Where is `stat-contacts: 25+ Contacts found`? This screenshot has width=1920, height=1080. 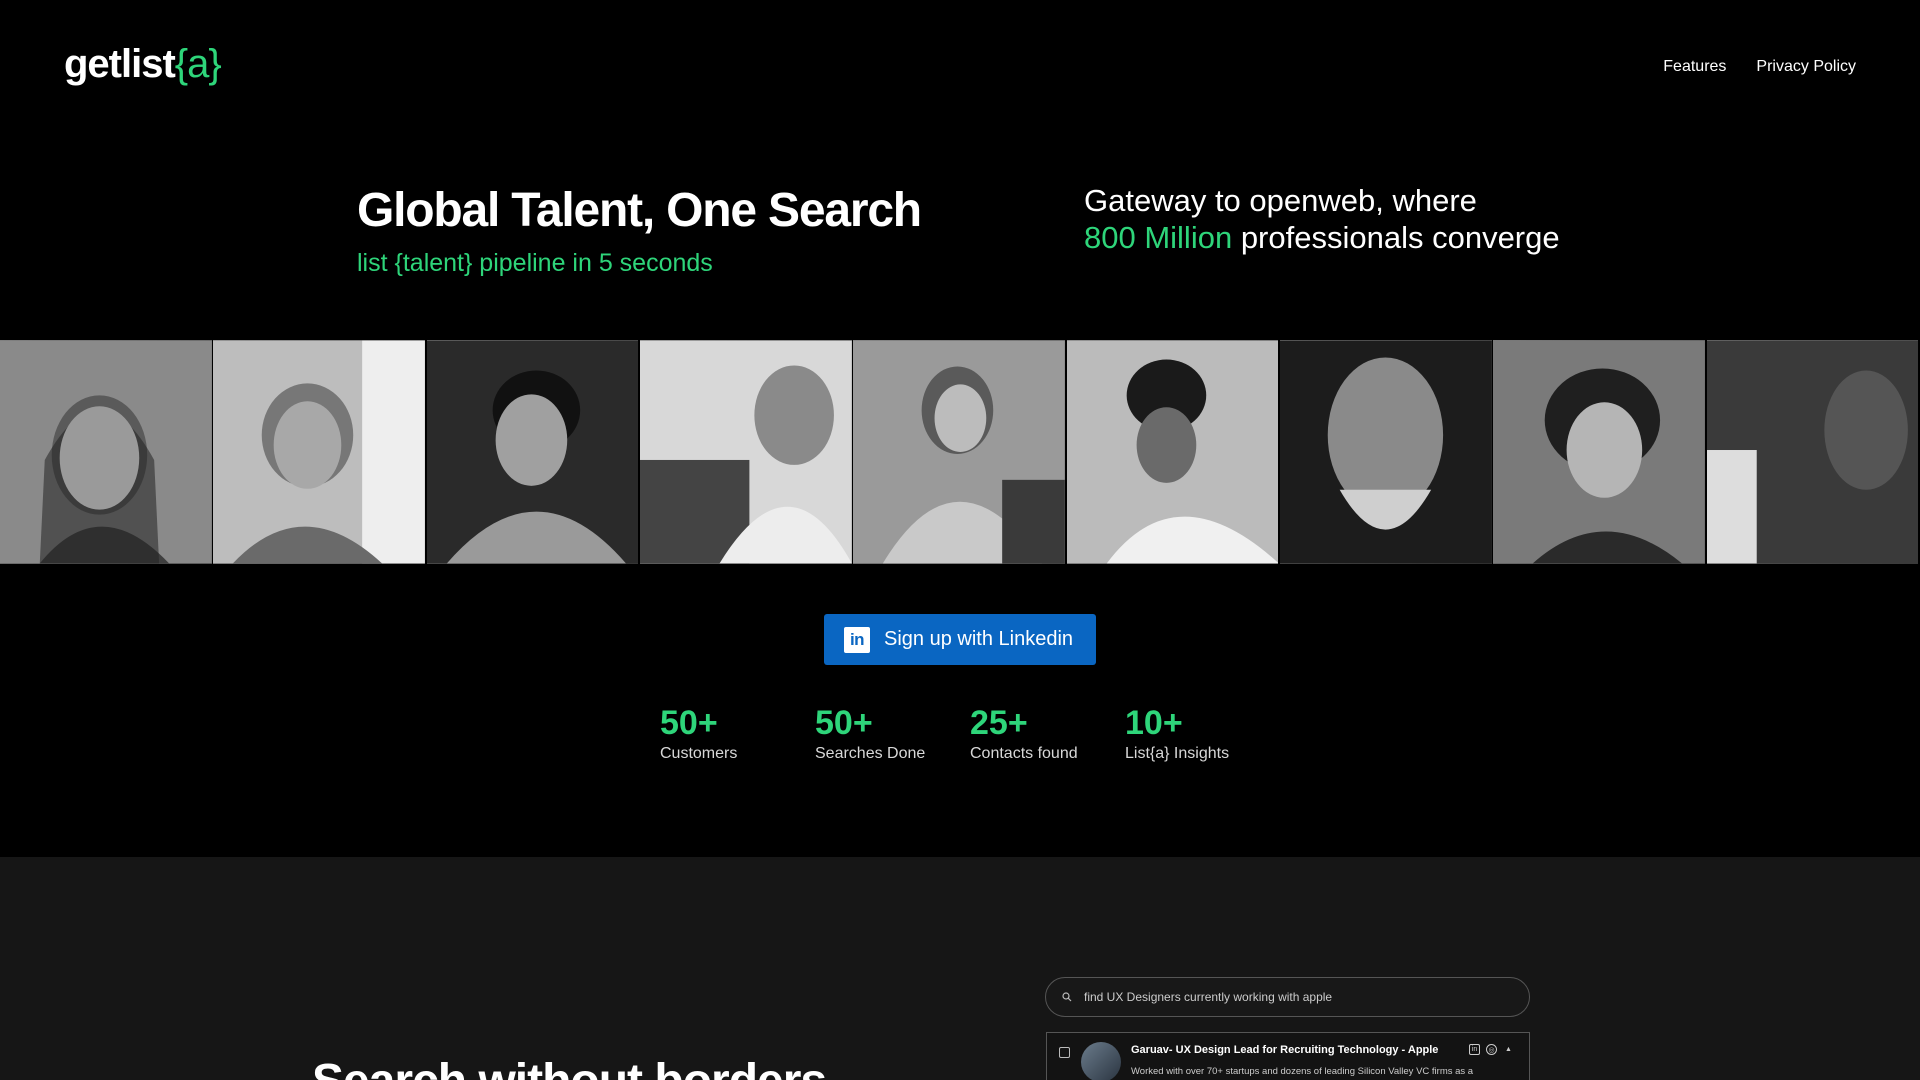
stat-contacts: 25+ Contacts found is located at coordinates (1047, 733).